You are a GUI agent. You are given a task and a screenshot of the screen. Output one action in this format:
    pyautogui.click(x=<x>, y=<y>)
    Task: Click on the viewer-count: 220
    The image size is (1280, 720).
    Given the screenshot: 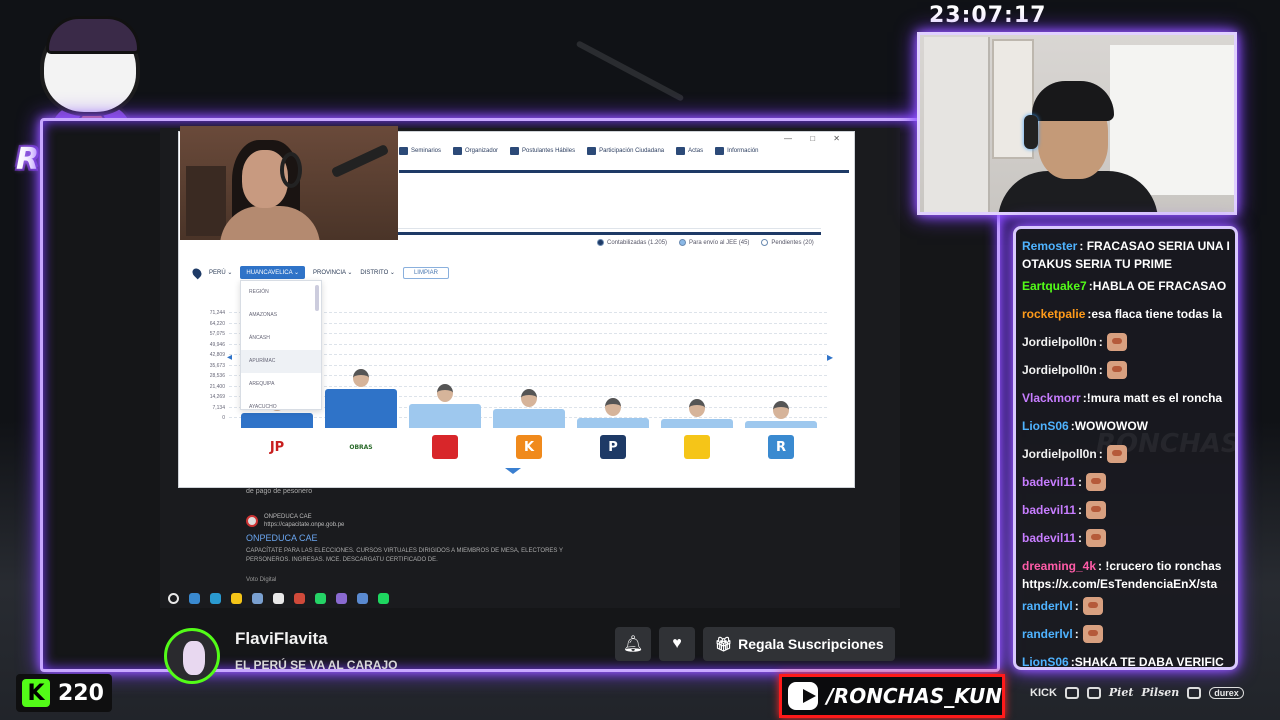 What is the action you would take?
    pyautogui.click(x=81, y=693)
    